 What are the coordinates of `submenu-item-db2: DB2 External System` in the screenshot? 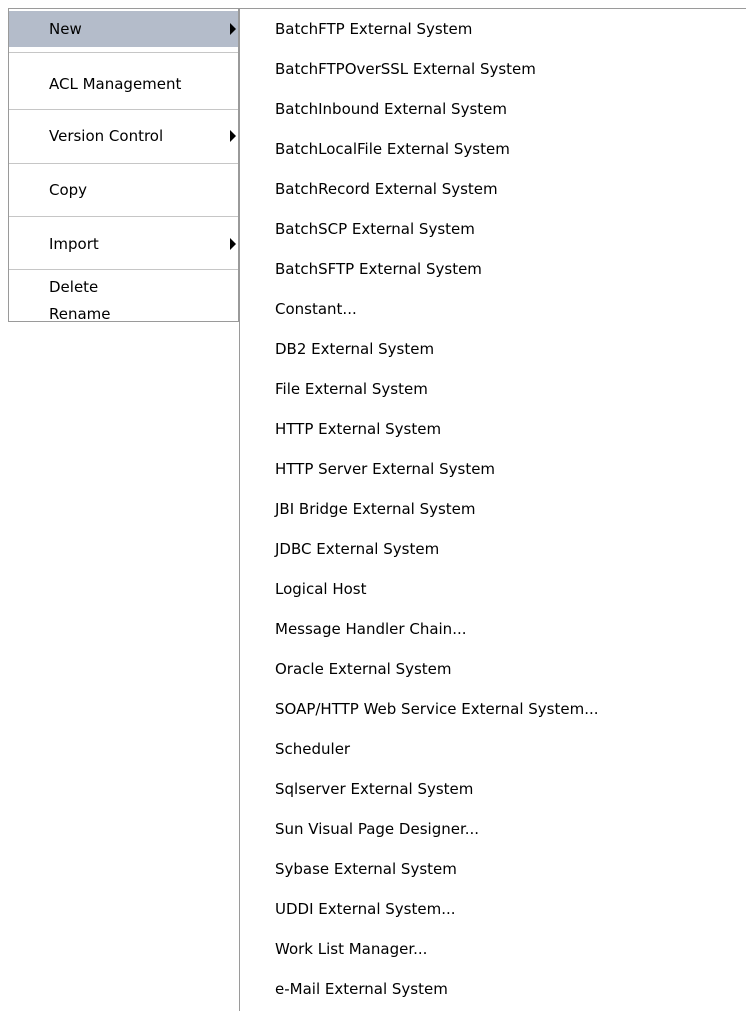 It's located at (493, 349).